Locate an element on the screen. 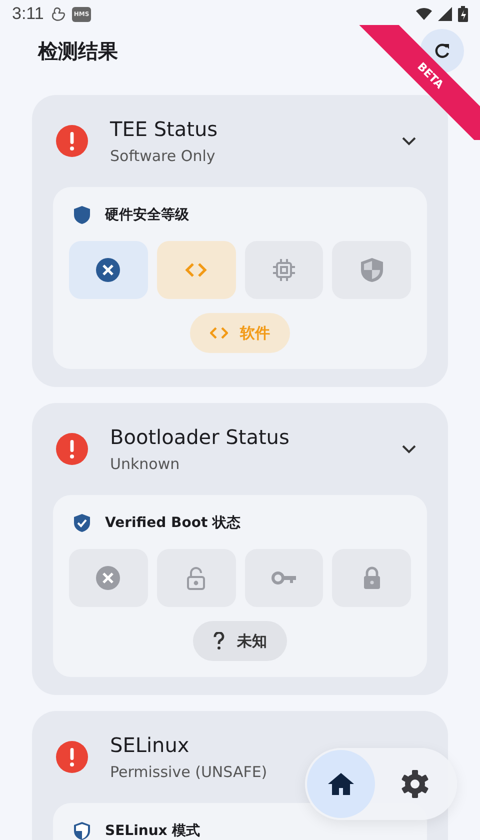 The height and width of the screenshot is (840, 480). card-subtitle: Software Only is located at coordinates (163, 156).